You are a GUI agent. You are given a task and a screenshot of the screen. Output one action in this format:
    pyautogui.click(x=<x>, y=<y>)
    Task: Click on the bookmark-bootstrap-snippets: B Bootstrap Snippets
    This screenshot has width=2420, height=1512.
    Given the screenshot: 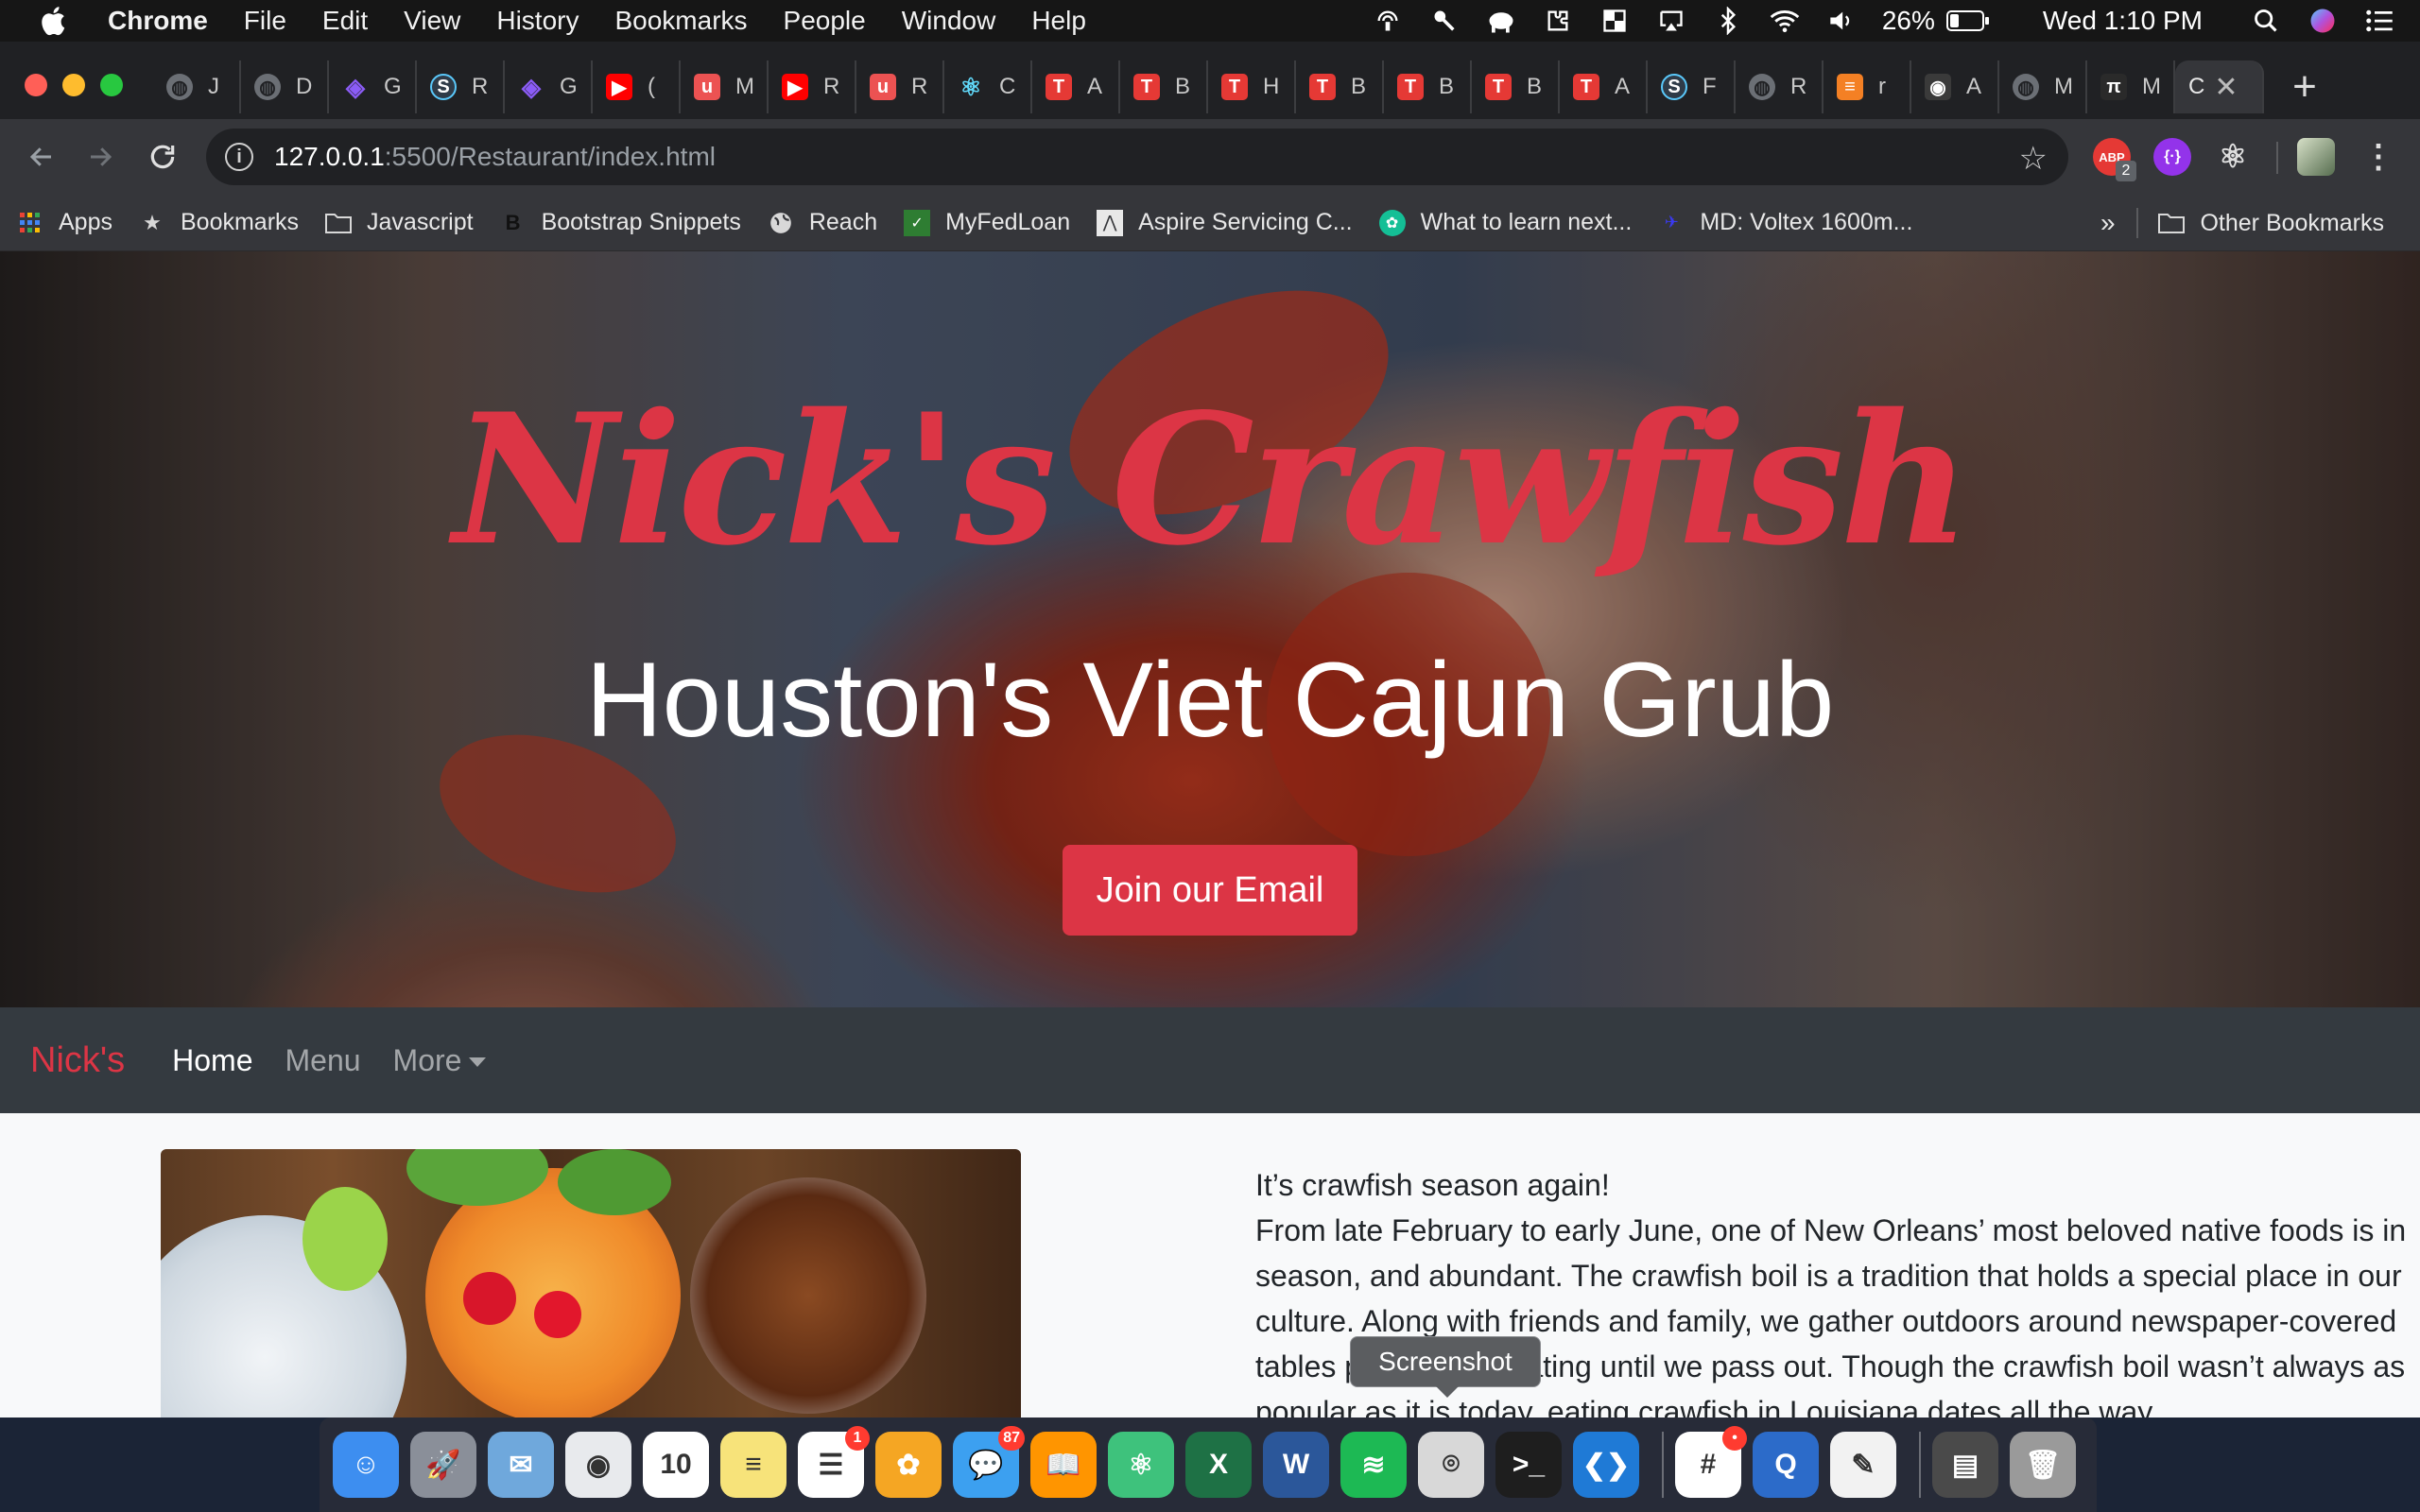 What is the action you would take?
    pyautogui.click(x=620, y=222)
    